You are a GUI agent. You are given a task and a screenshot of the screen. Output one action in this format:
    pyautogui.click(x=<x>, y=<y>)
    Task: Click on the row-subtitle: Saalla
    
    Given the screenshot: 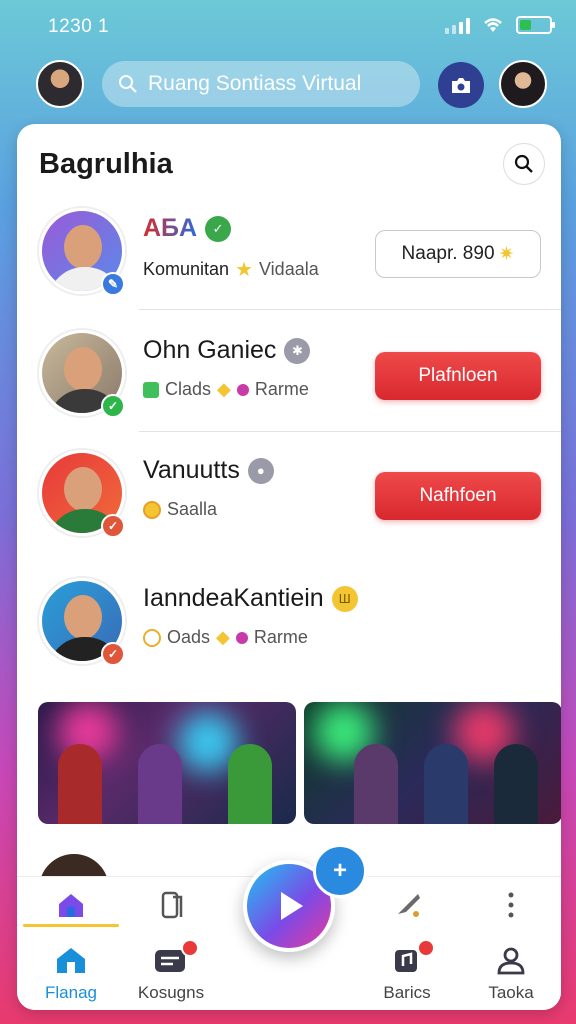 What is the action you would take?
    pyautogui.click(x=180, y=509)
    